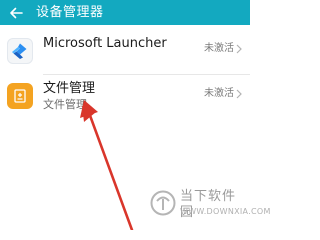 This screenshot has height=240, width=320. I want to click on list-item-microsoft-launcher: Microsoft Launcher 未激活, so click(125, 52).